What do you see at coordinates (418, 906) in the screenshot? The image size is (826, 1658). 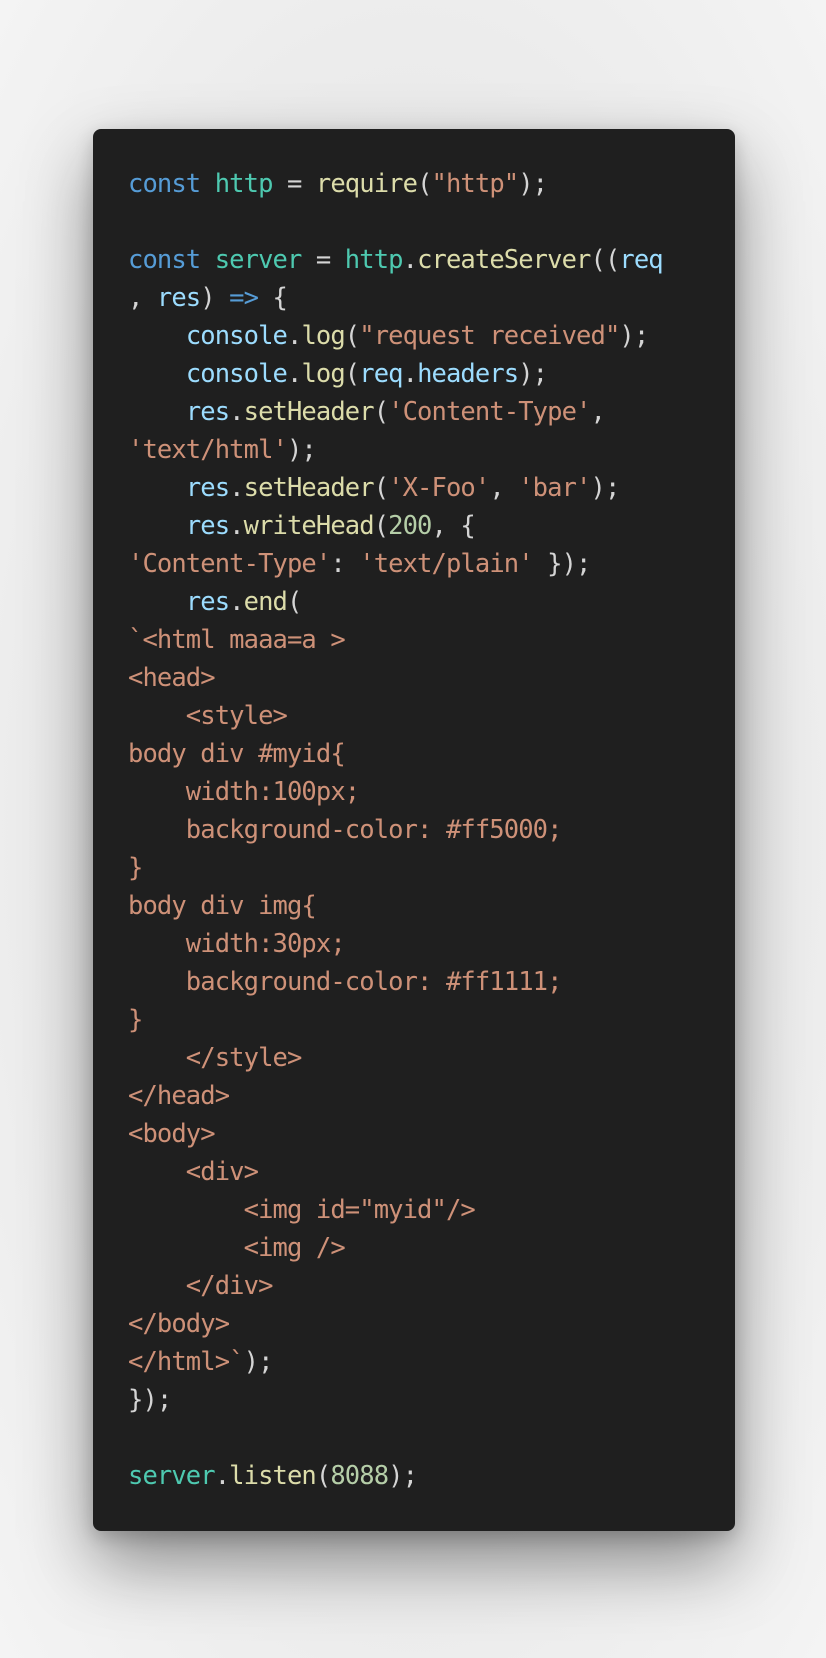 I see `code-line: body div img{` at bounding box center [418, 906].